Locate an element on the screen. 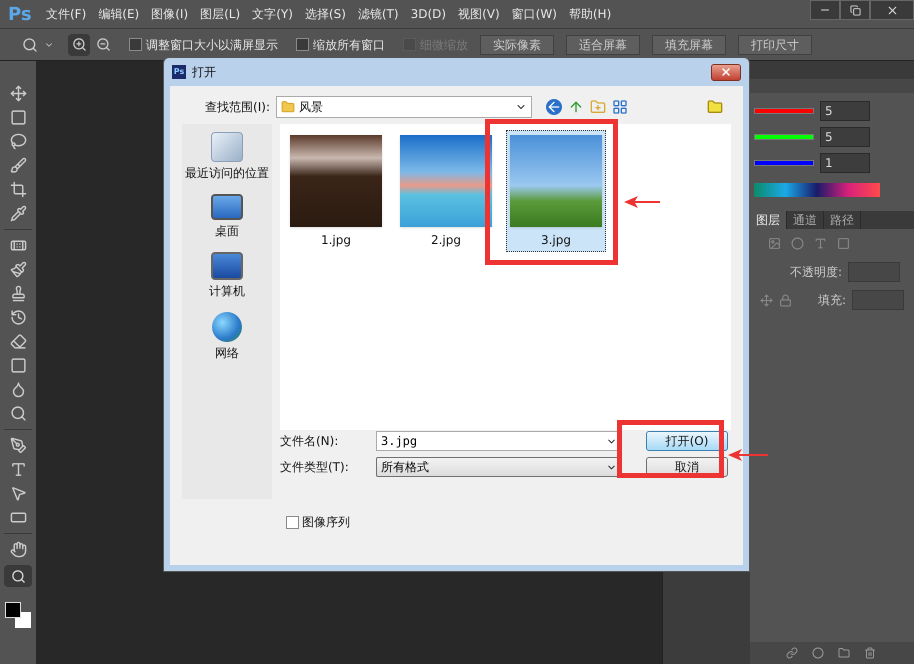  crop-tool-icon is located at coordinates (18, 189).